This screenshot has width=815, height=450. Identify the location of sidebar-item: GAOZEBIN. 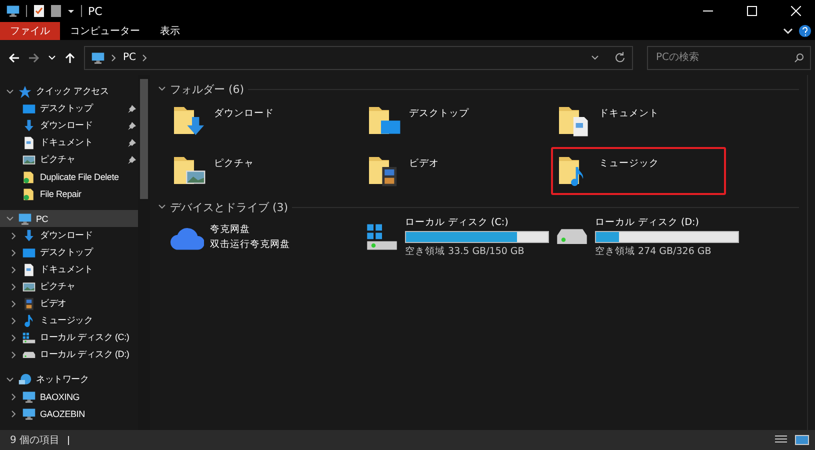
(69, 413).